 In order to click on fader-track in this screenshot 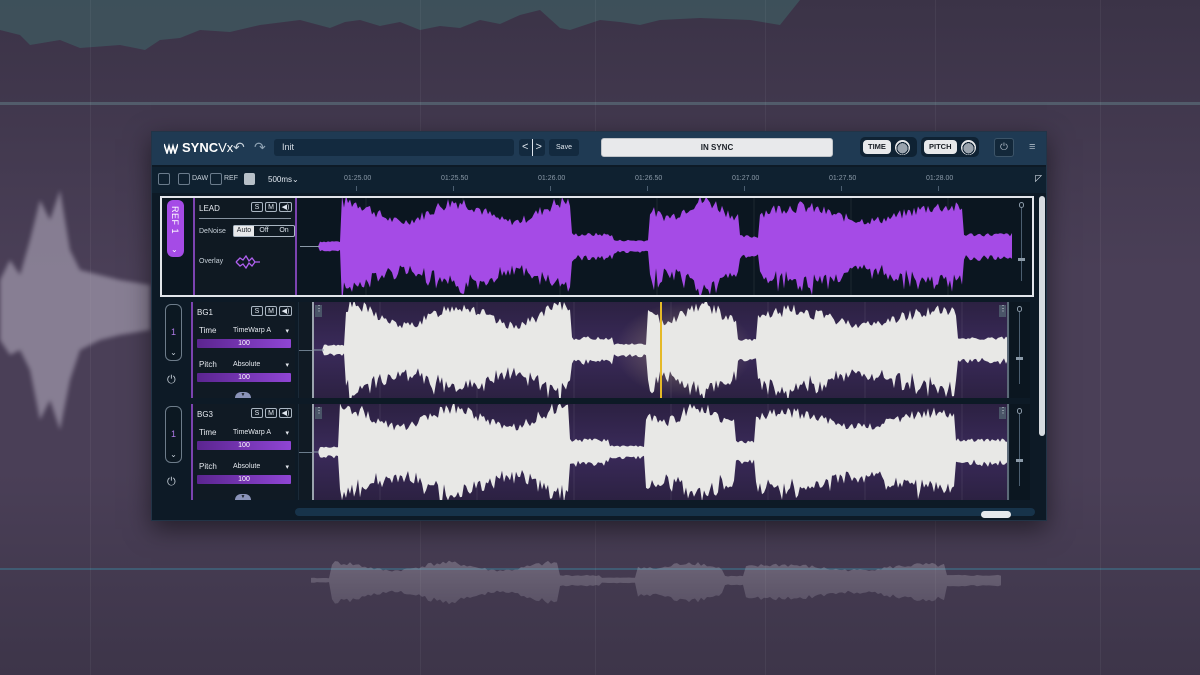, I will do `click(1019, 348)`.